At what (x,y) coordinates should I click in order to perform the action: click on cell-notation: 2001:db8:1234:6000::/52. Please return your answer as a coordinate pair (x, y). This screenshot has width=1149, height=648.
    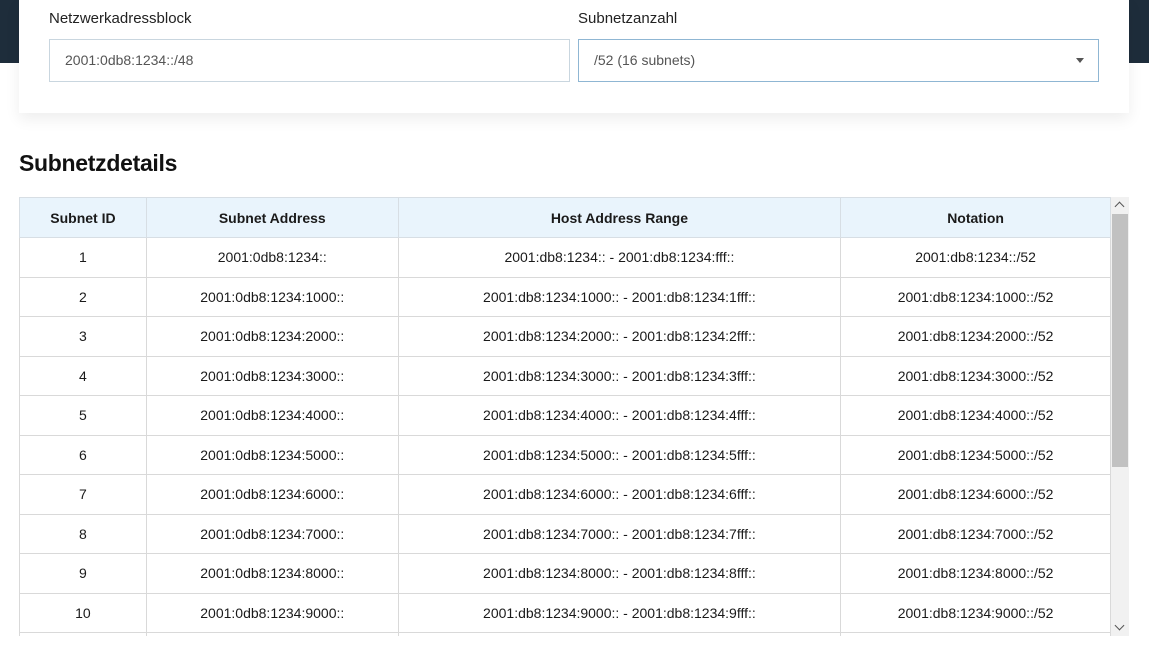
    Looking at the image, I should click on (975, 494).